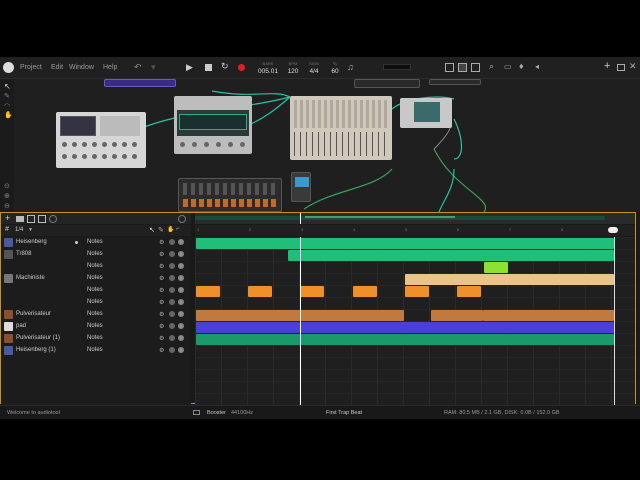 The height and width of the screenshot is (480, 640). I want to click on share-icon: ◂, so click(537, 66).